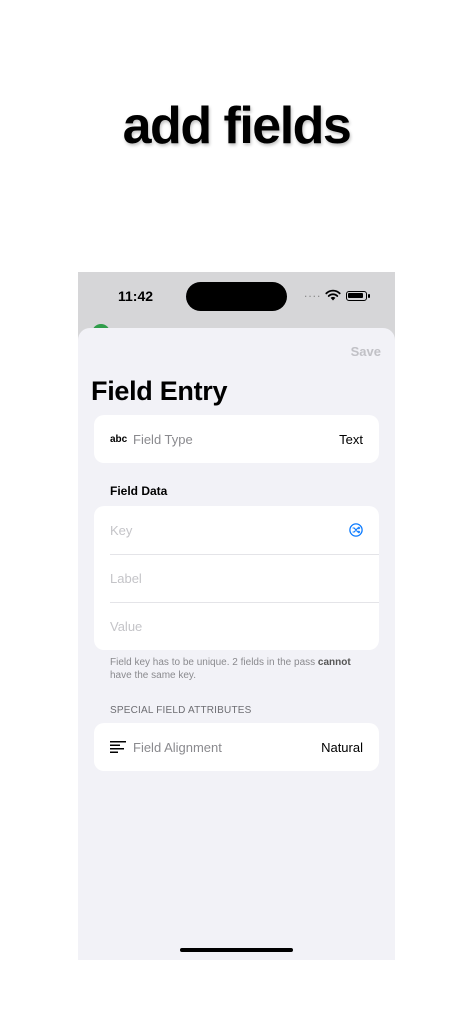 This screenshot has width=473, height=1024. I want to click on key-input: Key, so click(229, 530).